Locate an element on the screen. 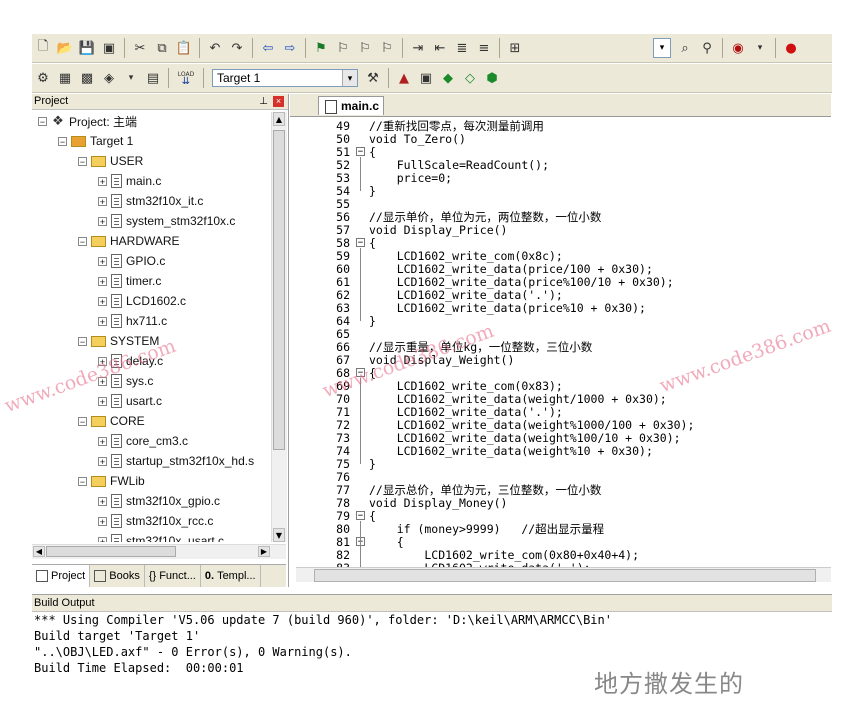 This screenshot has height=714, width=863. code-line: 75} is located at coordinates (563, 464).